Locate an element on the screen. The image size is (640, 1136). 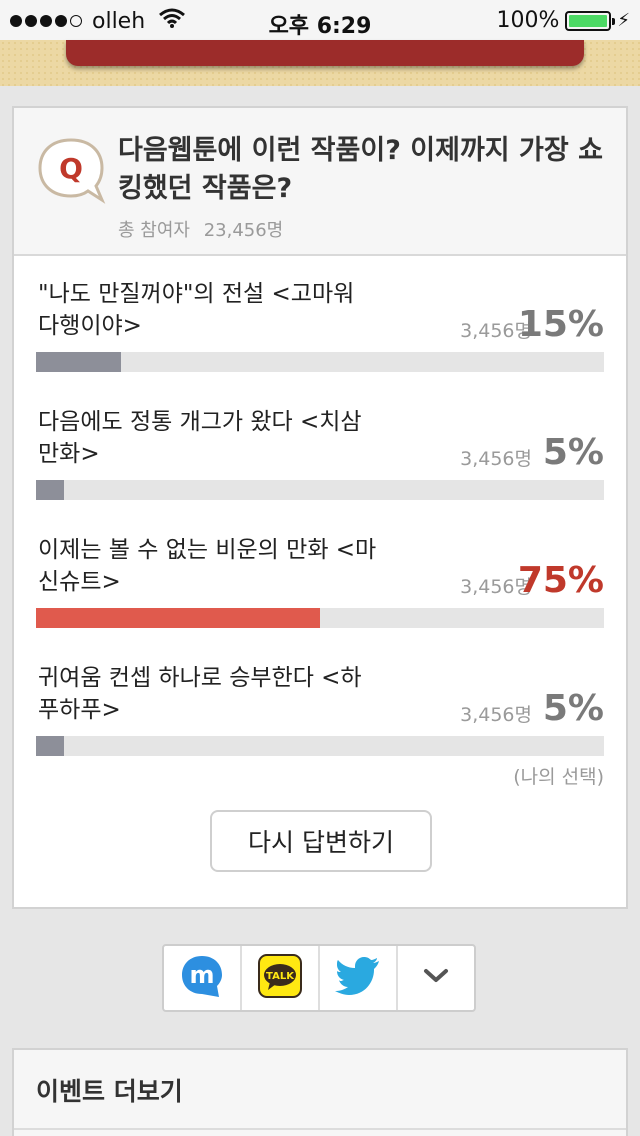
events-card: 이벤트 더보기 is located at coordinates (320, 1092).